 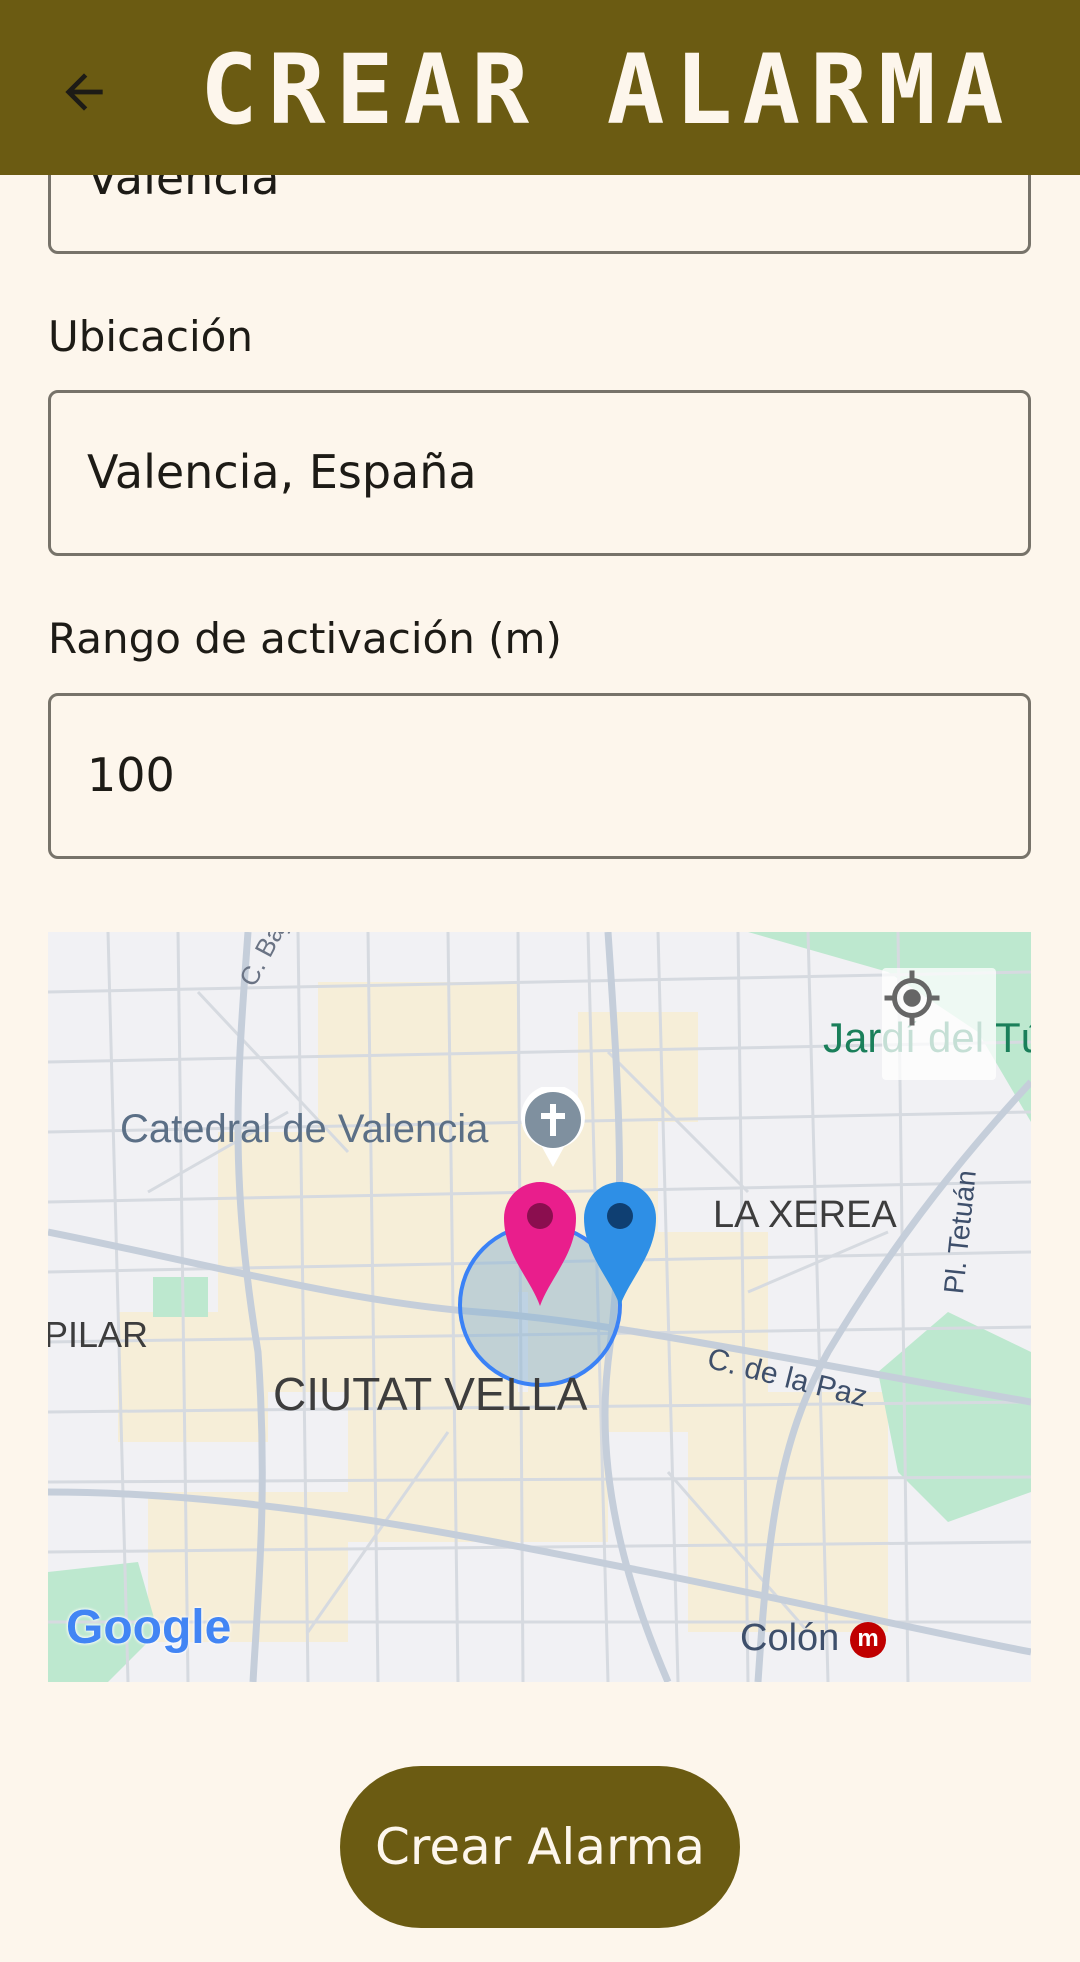 What do you see at coordinates (540, 1847) in the screenshot?
I see `create-alarm-button: Crear Alarma` at bounding box center [540, 1847].